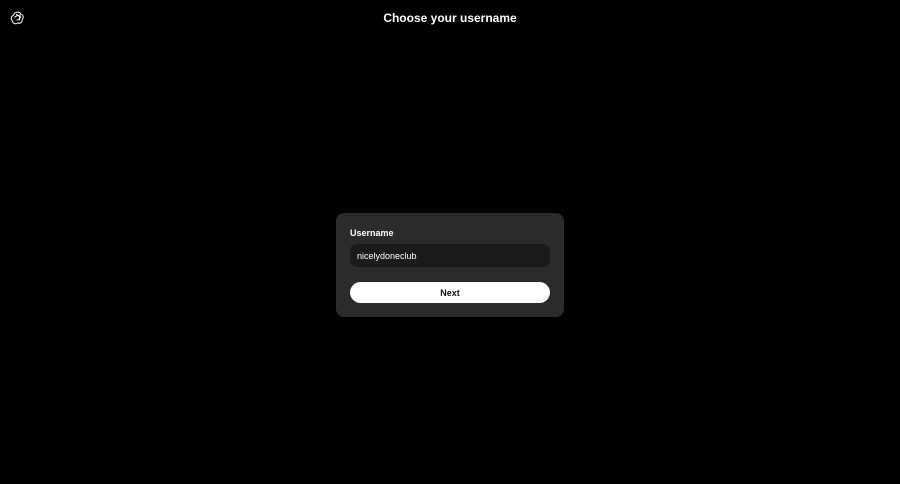  Describe the element at coordinates (372, 233) in the screenshot. I see `username-label: Username` at that location.